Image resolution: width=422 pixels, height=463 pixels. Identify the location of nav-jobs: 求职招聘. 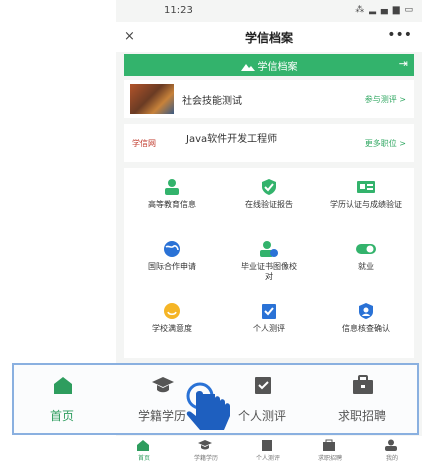
(330, 450).